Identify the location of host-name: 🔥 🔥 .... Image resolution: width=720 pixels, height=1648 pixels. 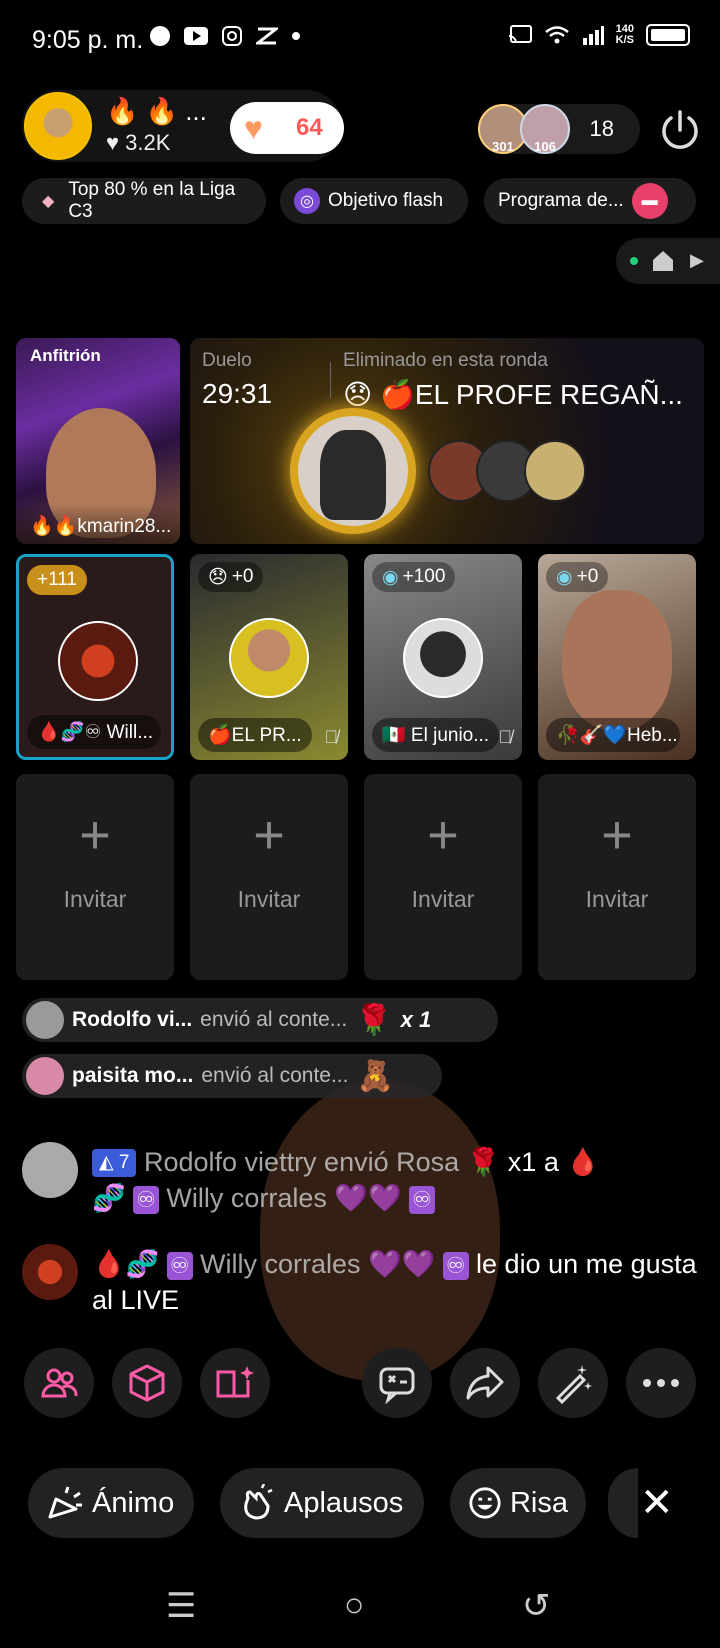
(156, 111).